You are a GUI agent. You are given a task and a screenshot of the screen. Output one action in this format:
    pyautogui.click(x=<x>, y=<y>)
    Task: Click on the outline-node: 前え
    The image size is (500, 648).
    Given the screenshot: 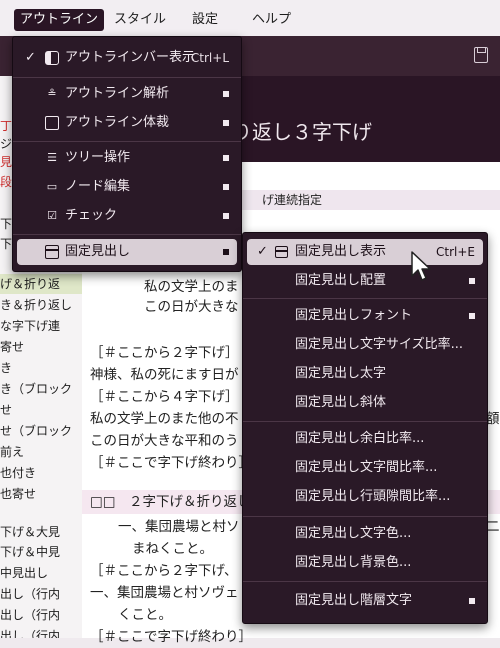 What is the action you would take?
    pyautogui.click(x=12, y=452)
    